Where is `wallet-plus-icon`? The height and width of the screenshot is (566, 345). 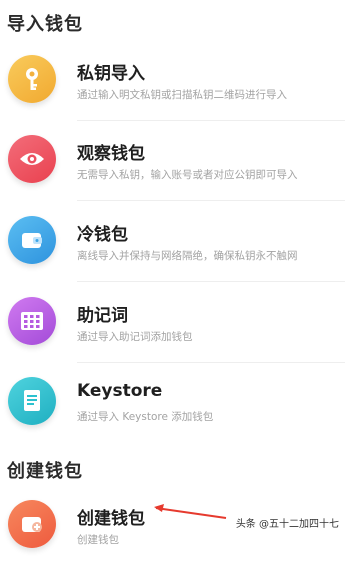
wallet-plus-icon is located at coordinates (32, 524).